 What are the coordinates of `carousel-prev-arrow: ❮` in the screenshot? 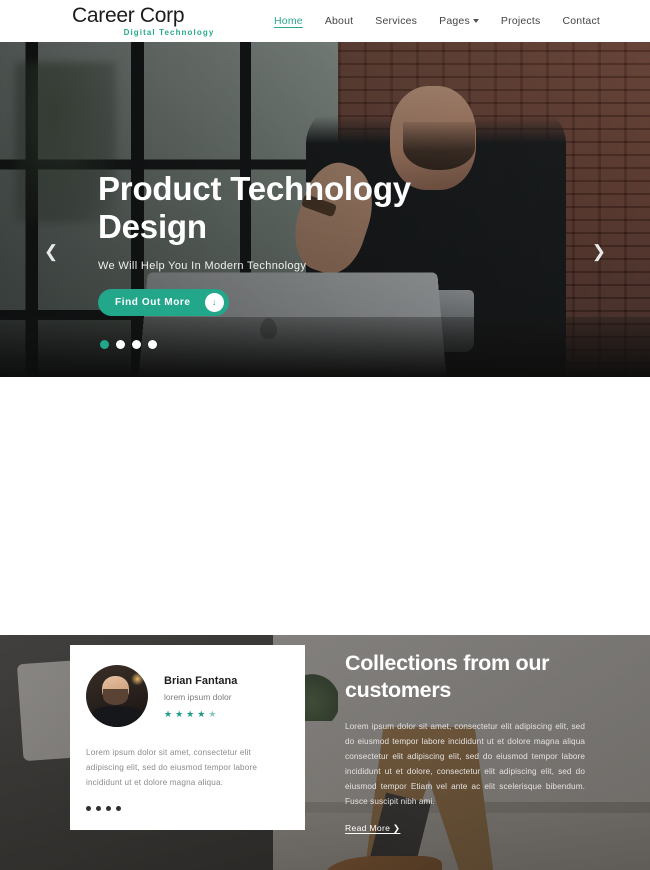 It's located at (51, 252).